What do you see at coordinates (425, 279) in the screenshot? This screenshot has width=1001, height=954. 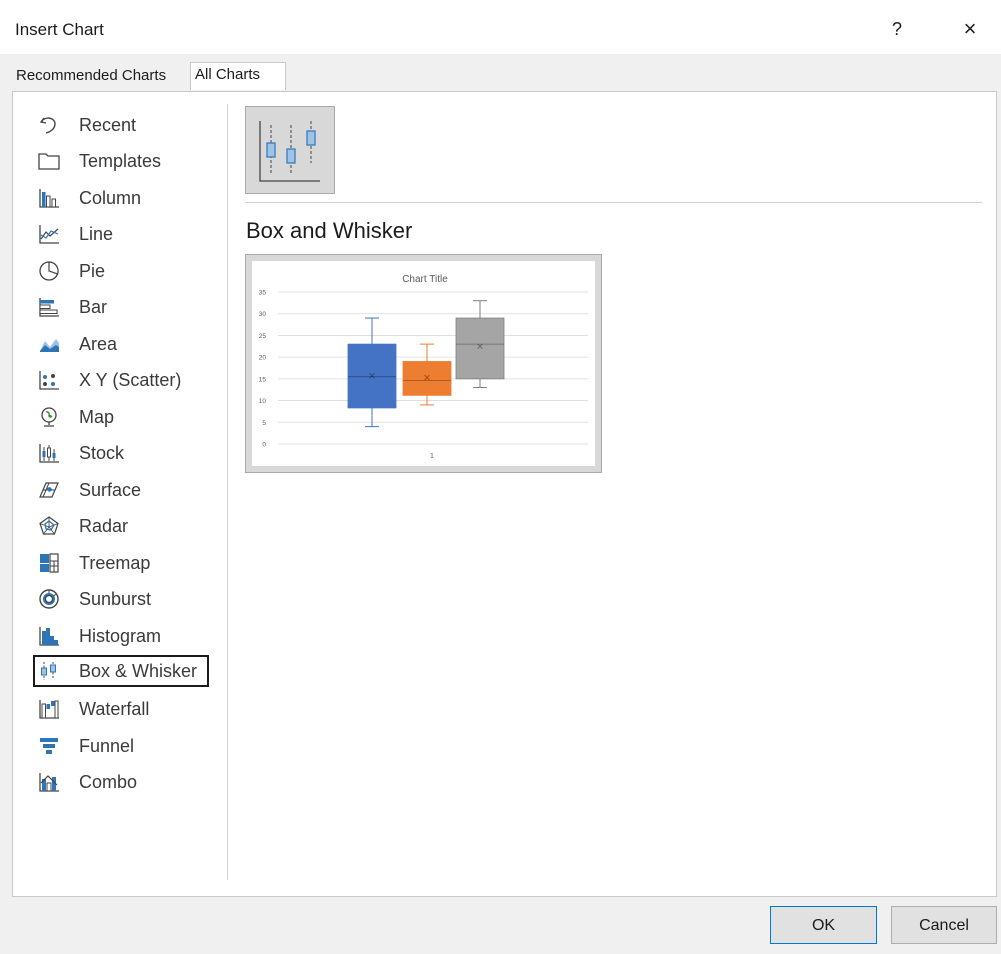 I see `chart-title: Chart Title` at bounding box center [425, 279].